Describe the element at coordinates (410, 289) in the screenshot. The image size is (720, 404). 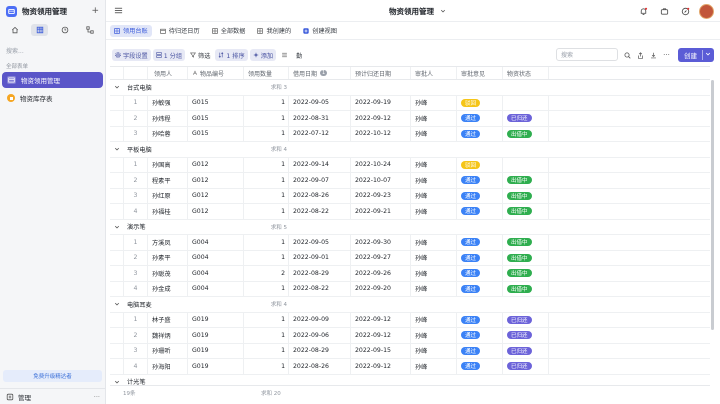
I see `table-row: 4 孙金成 G004 1 2022-08-22 2022-09-20 孙峰 通过 出借中` at that location.